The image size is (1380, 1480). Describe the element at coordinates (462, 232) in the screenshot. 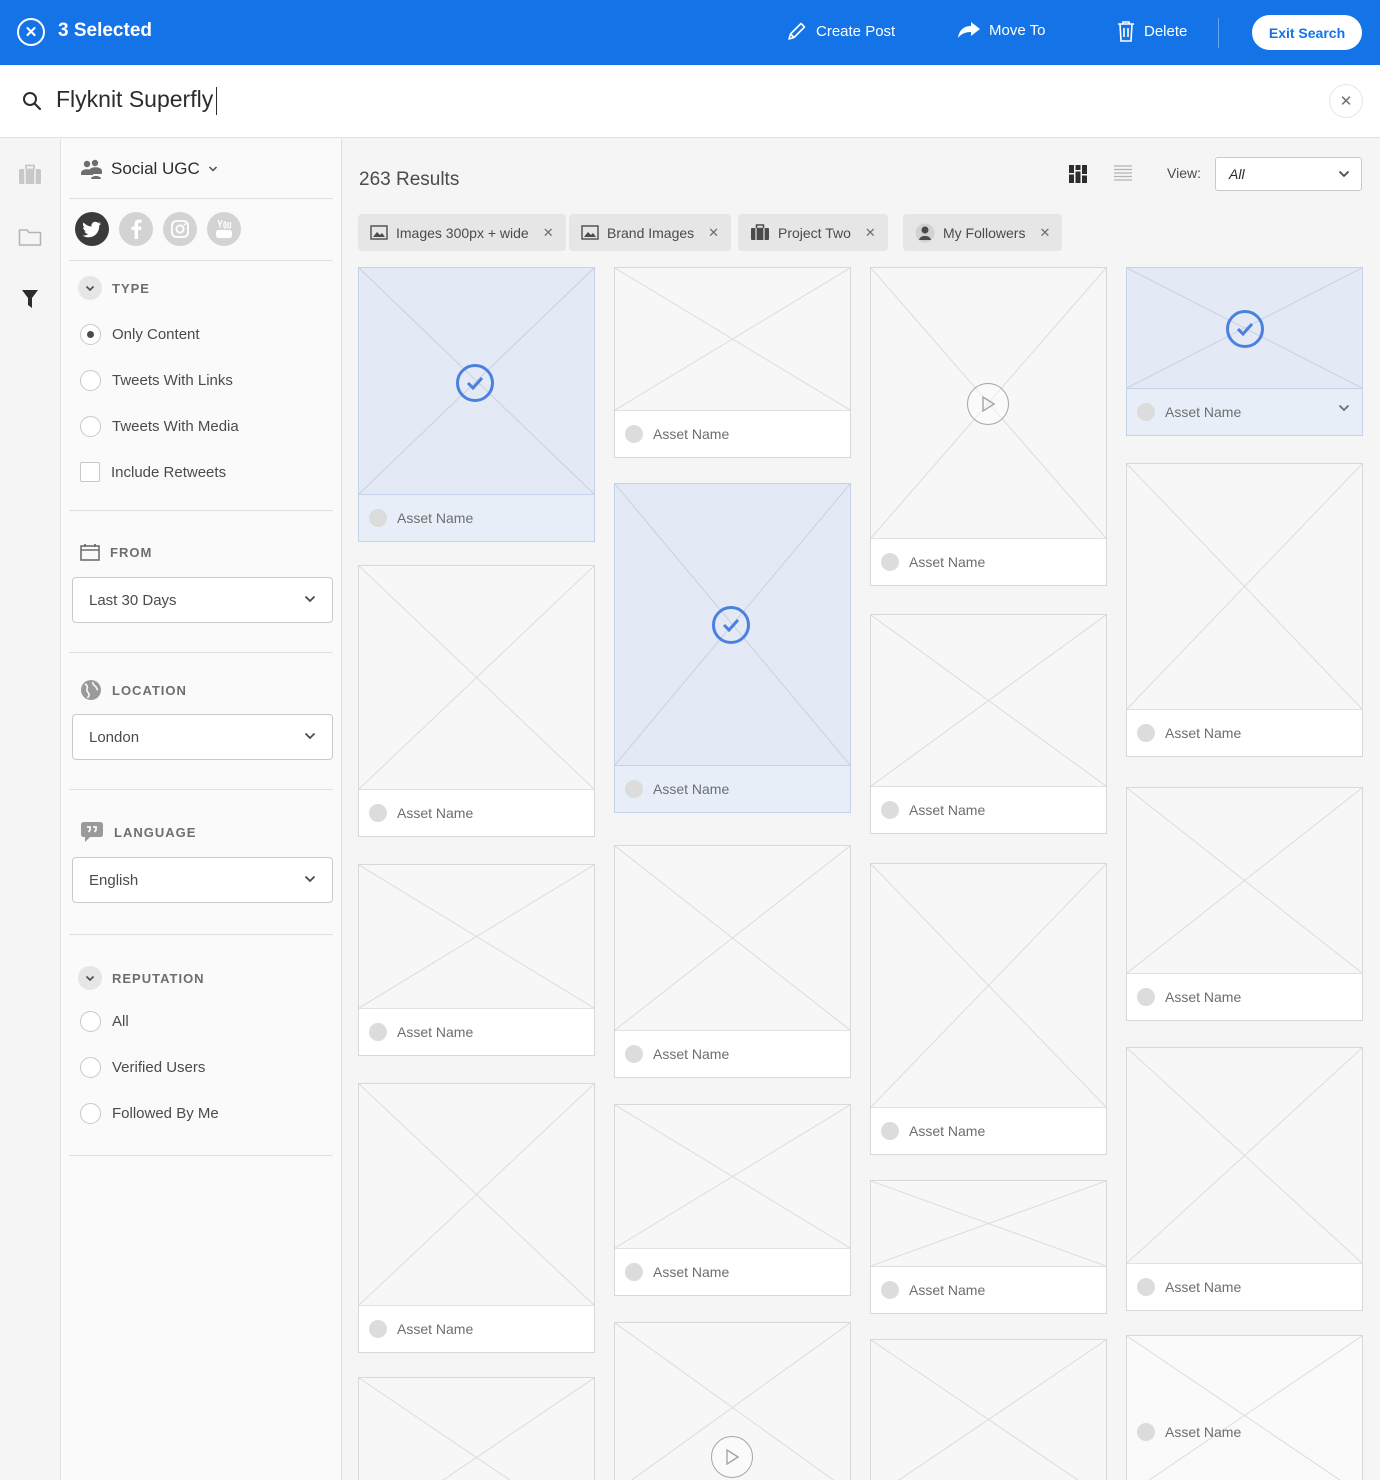

I see `filter-tag: Images 300px + wide ✕` at that location.